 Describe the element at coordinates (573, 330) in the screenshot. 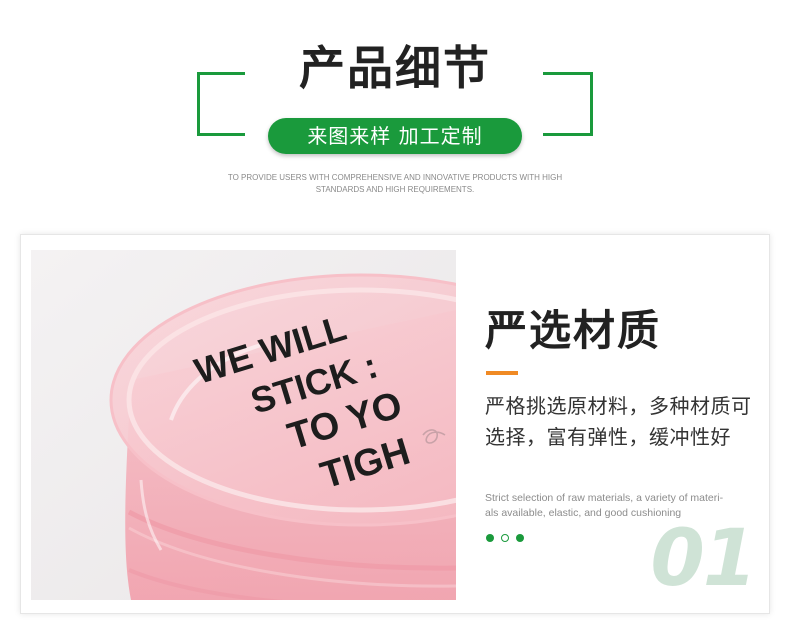

I see `feature-title: 严选材质` at that location.